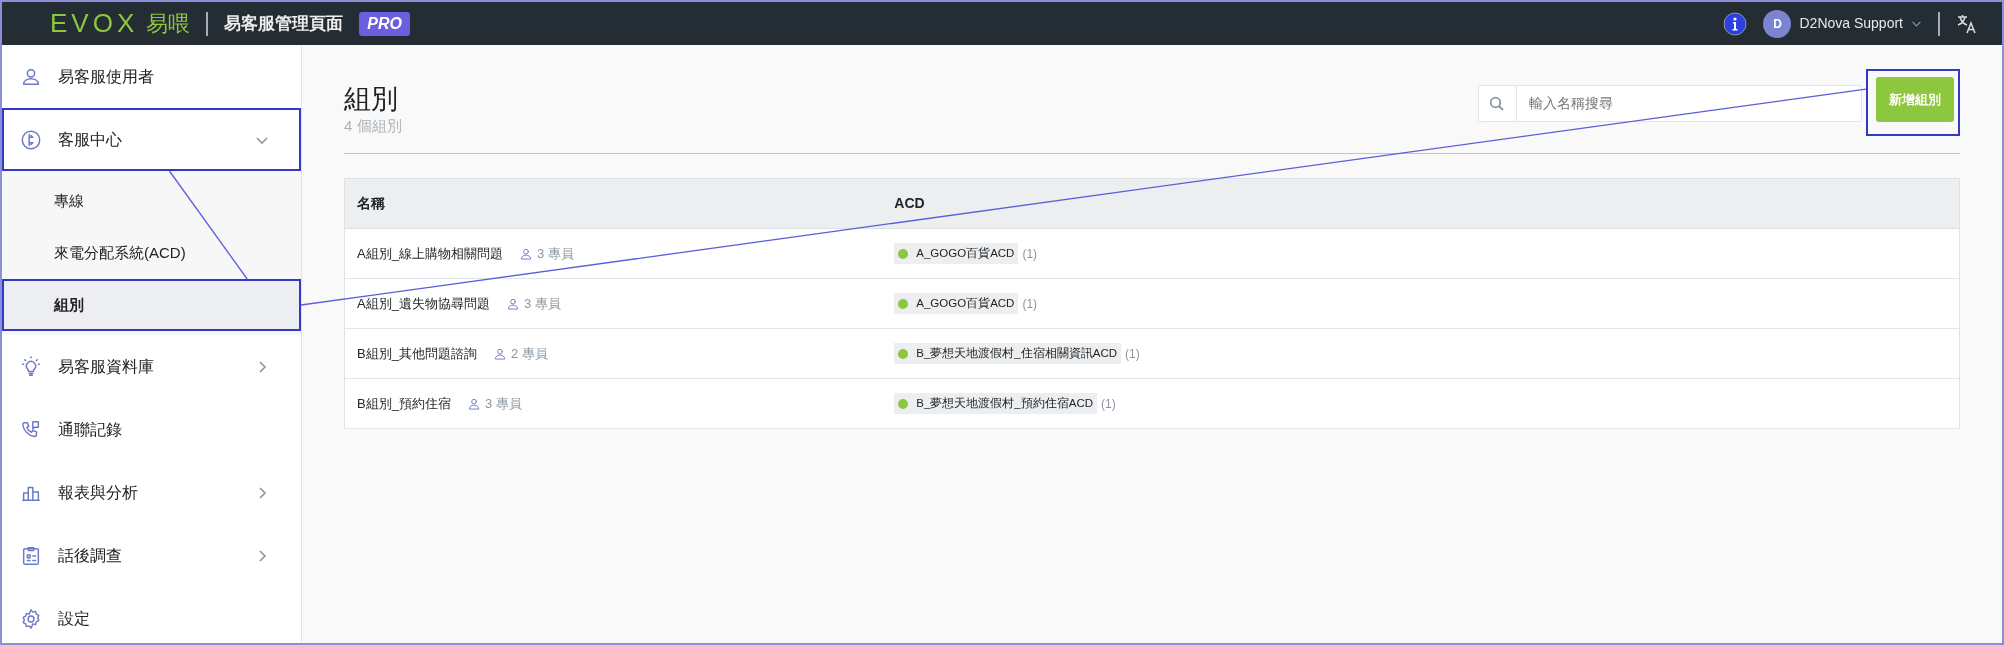 This screenshot has width=2004, height=645. Describe the element at coordinates (1005, 404) in the screenshot. I see `acd-name: B_夢想天地渡假村_預約住宿ACD` at that location.